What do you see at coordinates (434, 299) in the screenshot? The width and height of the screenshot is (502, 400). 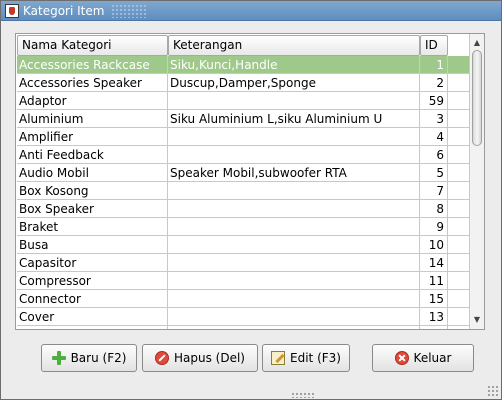 I see `cell-id: 15` at bounding box center [434, 299].